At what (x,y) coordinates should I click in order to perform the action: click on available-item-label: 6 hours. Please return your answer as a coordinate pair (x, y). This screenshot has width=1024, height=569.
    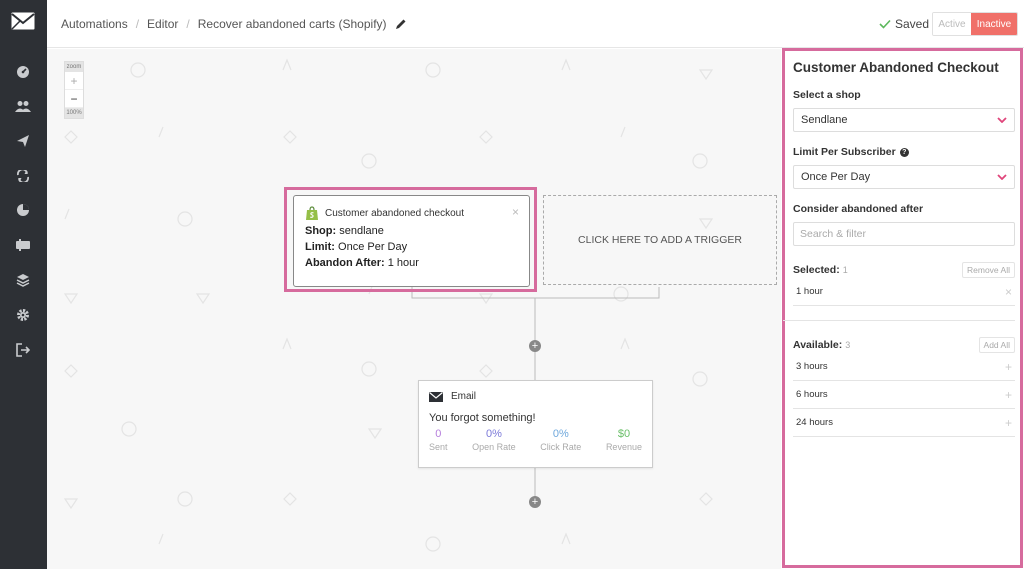
    Looking at the image, I should click on (812, 394).